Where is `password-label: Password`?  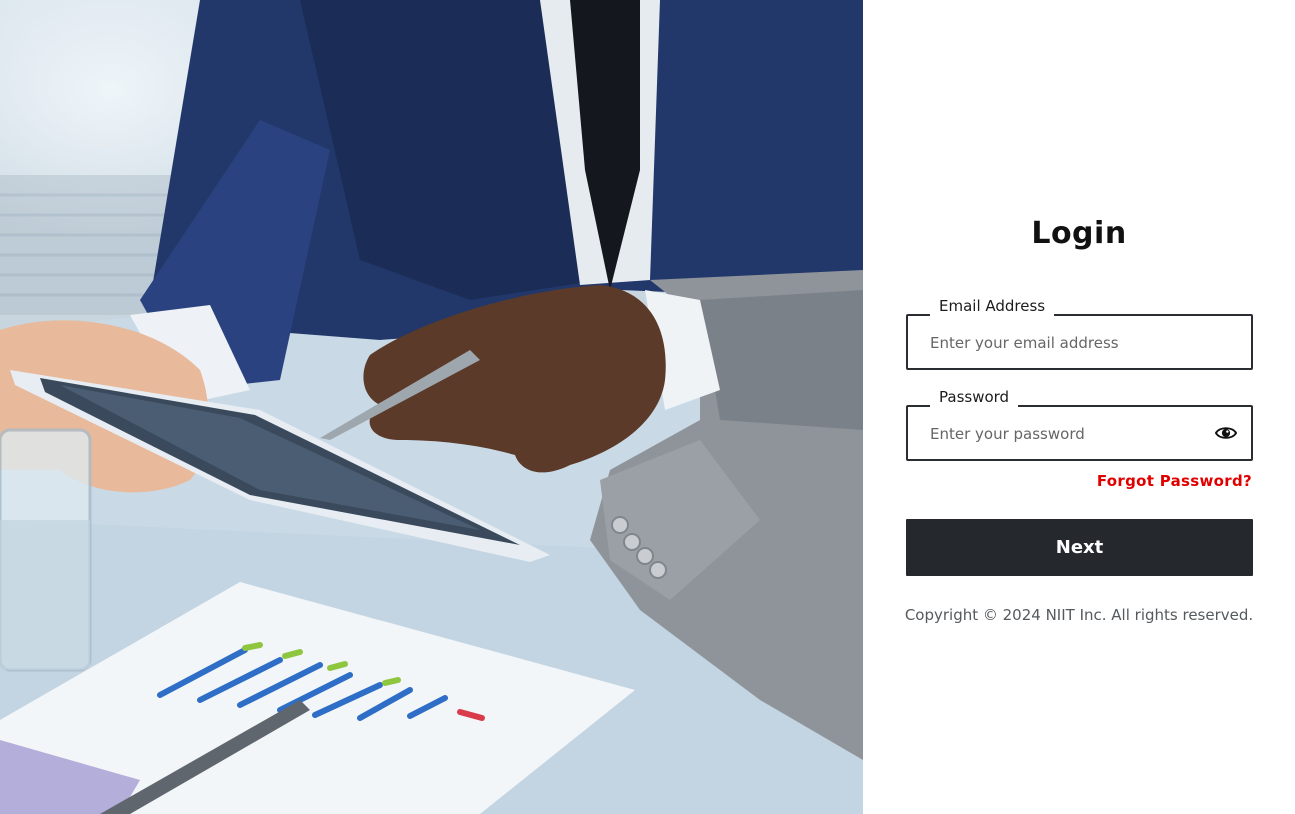 password-label: Password is located at coordinates (974, 397).